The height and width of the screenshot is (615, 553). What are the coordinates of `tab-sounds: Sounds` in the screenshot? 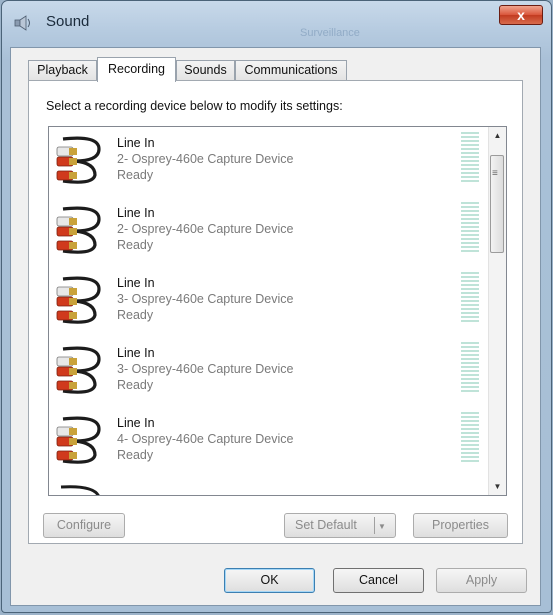 It's located at (205, 70).